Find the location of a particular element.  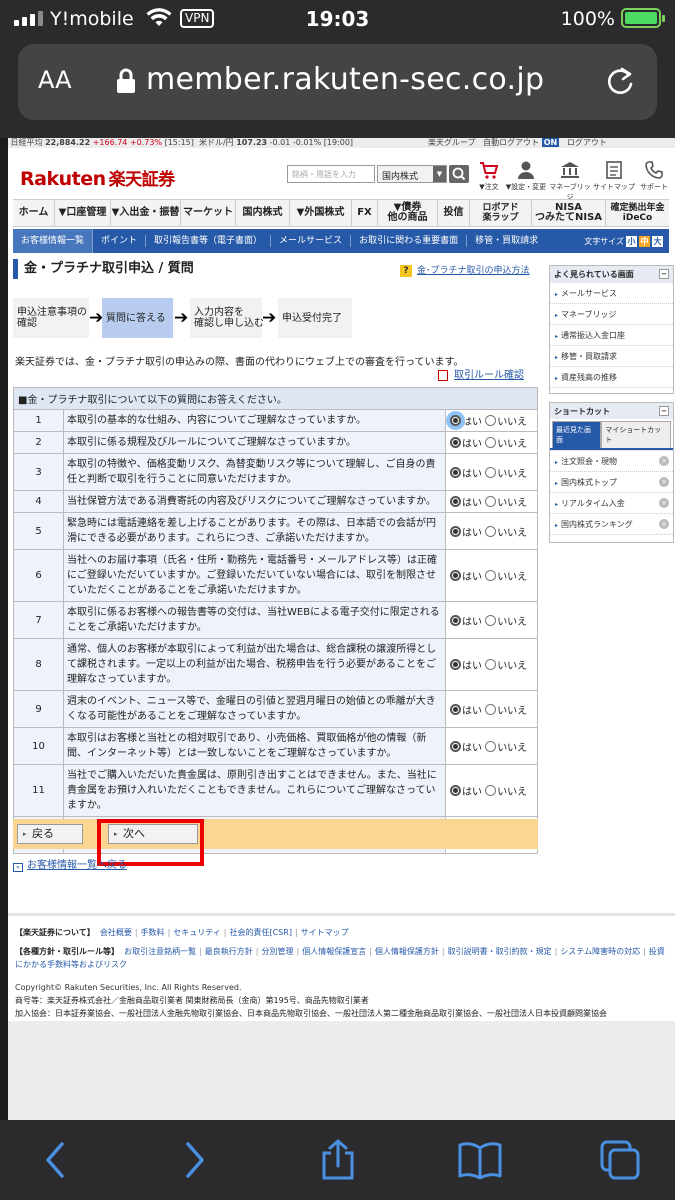

gnav-nisa: NISA つみたてNISA is located at coordinates (569, 213).